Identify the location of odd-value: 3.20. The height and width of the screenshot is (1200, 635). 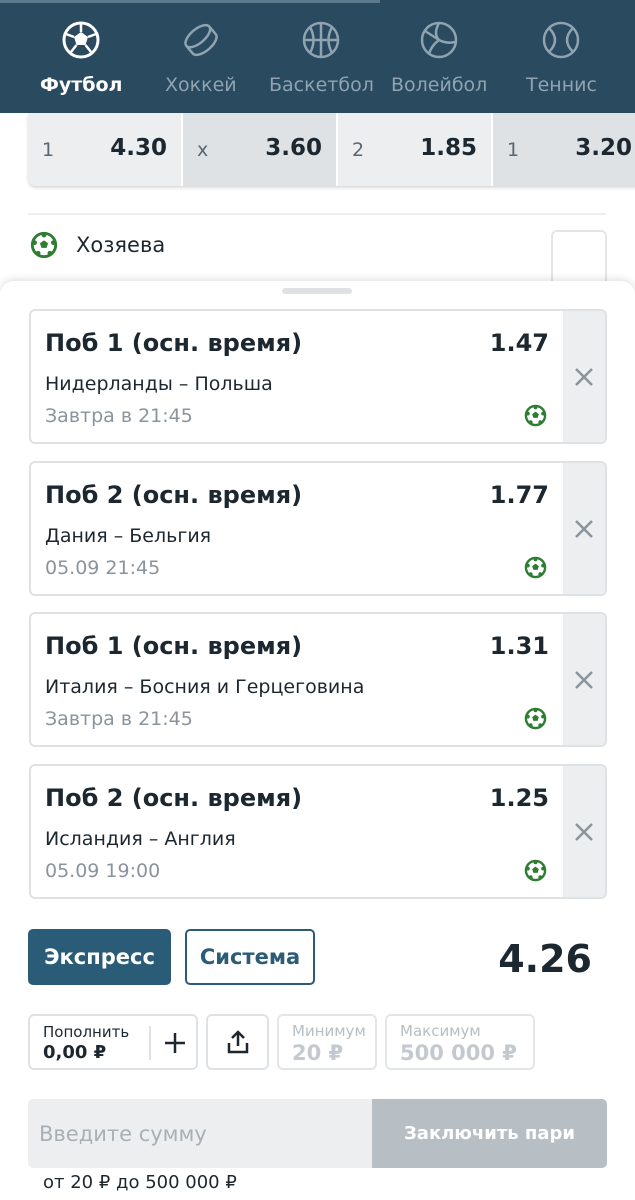
(603, 148).